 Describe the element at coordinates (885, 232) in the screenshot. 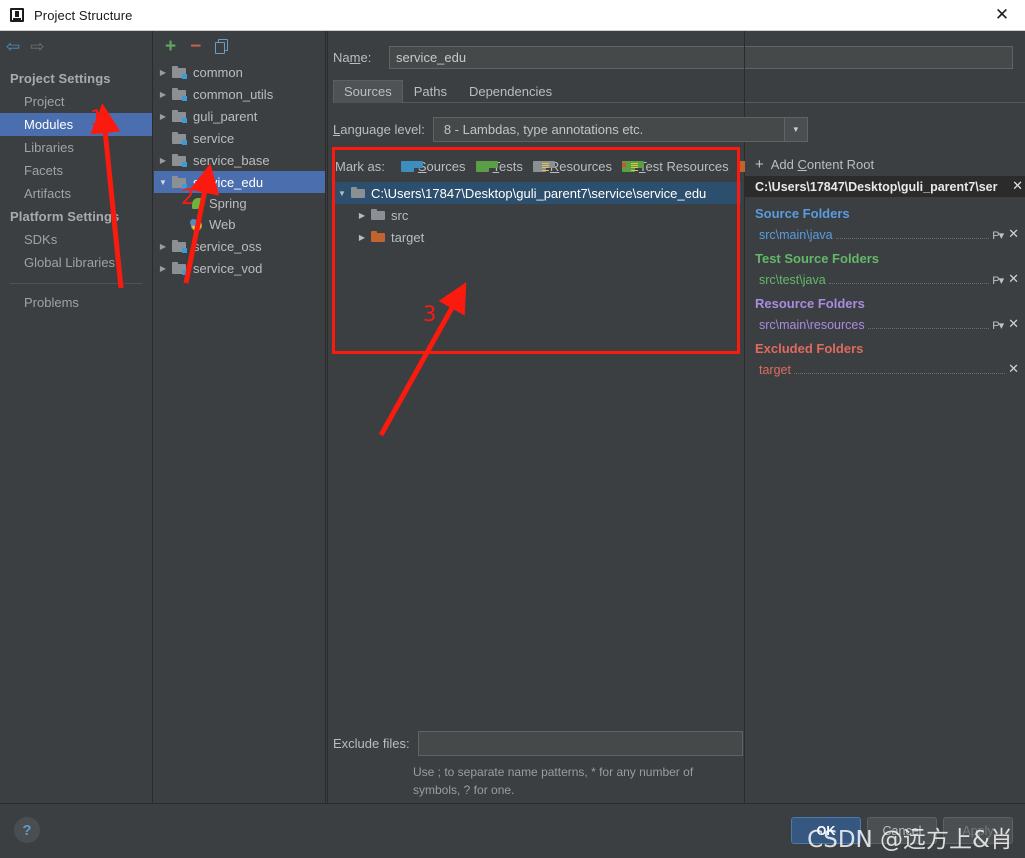

I see `source-folder-entry: src\main\java P▾ ✕` at that location.